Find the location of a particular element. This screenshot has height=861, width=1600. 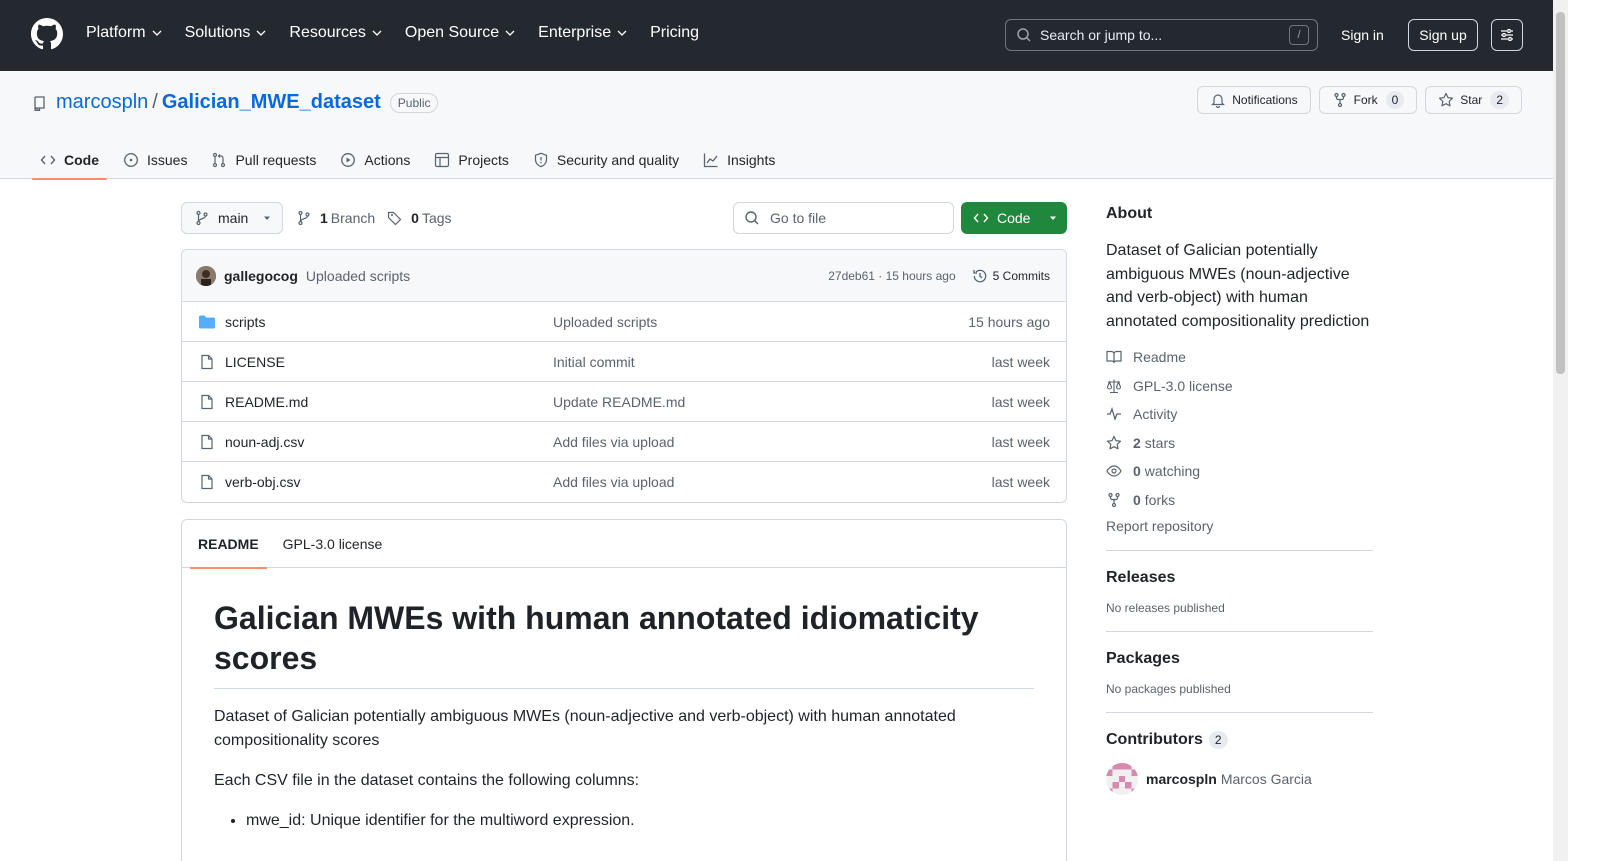

contributor-login: marcospln is located at coordinates (1181, 779).